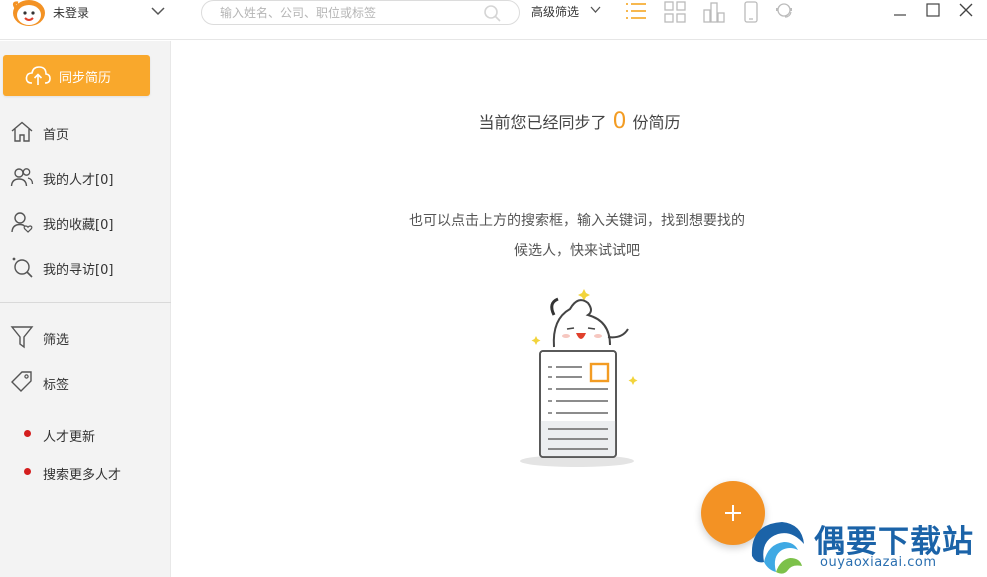 This screenshot has height=577, width=987. What do you see at coordinates (777, 548) in the screenshot?
I see `watermark-logo-icon` at bounding box center [777, 548].